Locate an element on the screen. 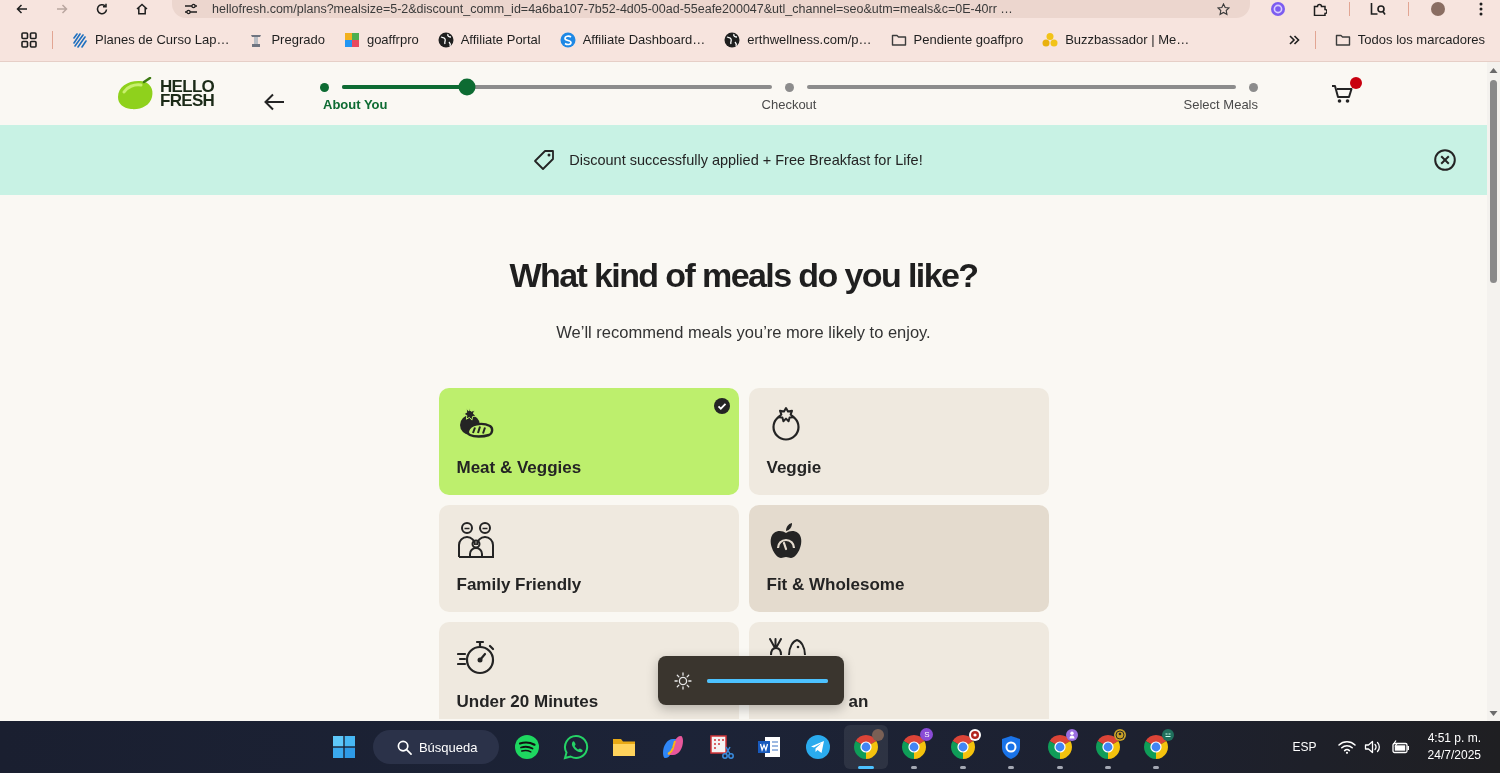 This screenshot has height=773, width=1500. meal-option-card: Family Friendly is located at coordinates (588, 558).